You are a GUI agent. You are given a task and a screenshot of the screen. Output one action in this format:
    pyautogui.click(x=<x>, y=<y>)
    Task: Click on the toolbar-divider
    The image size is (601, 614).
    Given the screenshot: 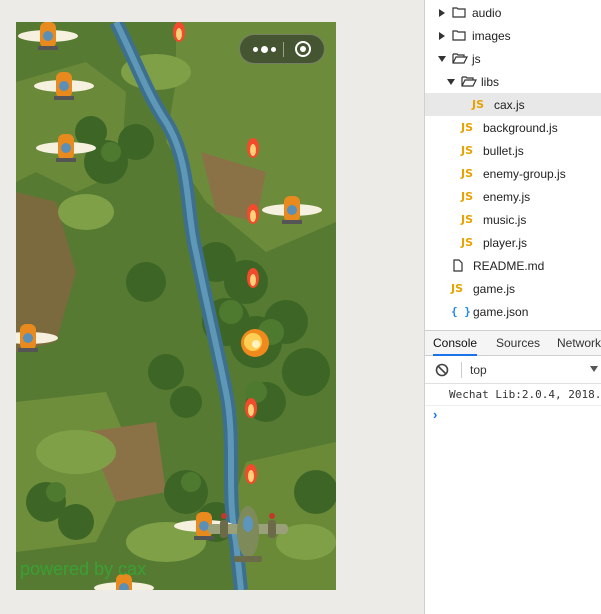 What is the action you would take?
    pyautogui.click(x=461, y=370)
    